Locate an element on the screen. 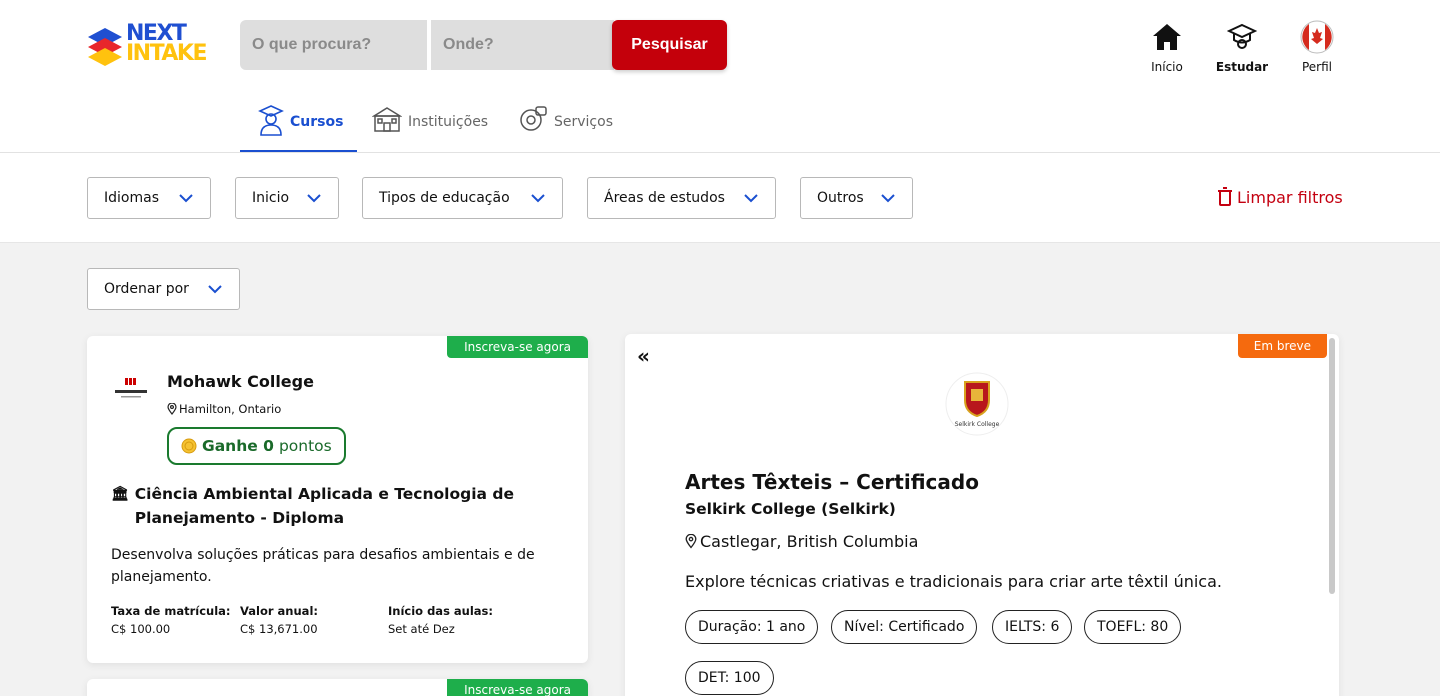 The height and width of the screenshot is (696, 1440). trash-icon is located at coordinates (1225, 196).